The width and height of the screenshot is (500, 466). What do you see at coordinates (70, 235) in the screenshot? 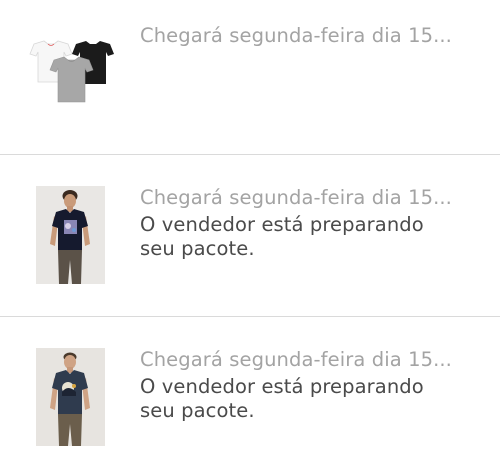
I see `man-black-tshirt-image` at bounding box center [70, 235].